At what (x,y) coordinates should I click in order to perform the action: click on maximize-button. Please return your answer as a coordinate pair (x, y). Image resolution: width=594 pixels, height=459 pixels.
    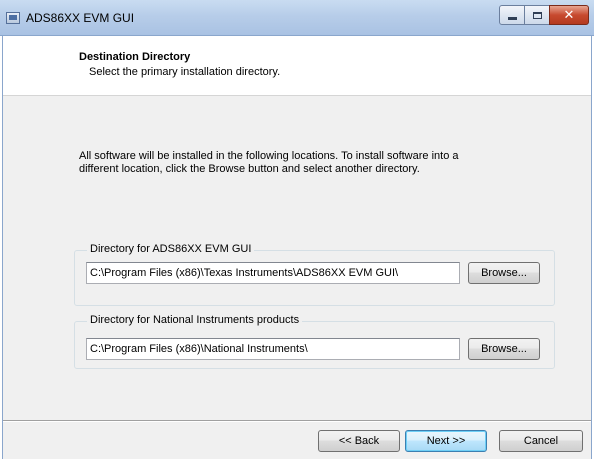
    Looking at the image, I should click on (537, 15).